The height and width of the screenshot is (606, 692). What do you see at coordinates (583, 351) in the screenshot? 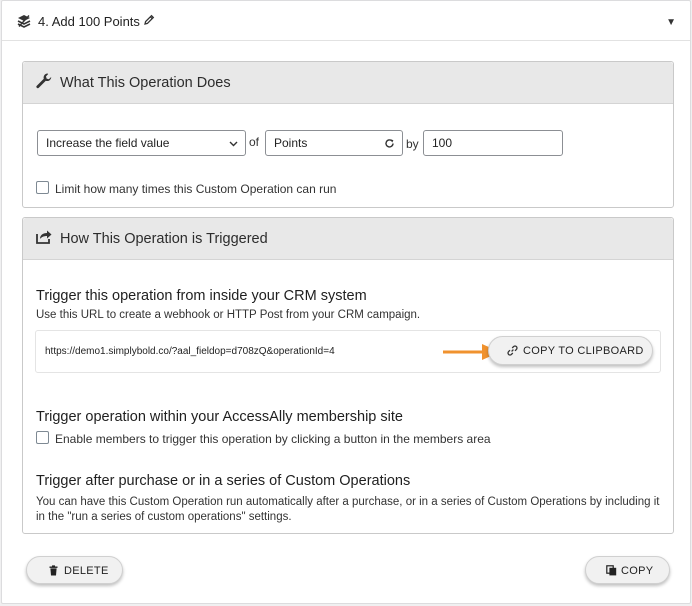
I see `copy-to-clipboard-label: COPY TO CLIPBOARD` at bounding box center [583, 351].